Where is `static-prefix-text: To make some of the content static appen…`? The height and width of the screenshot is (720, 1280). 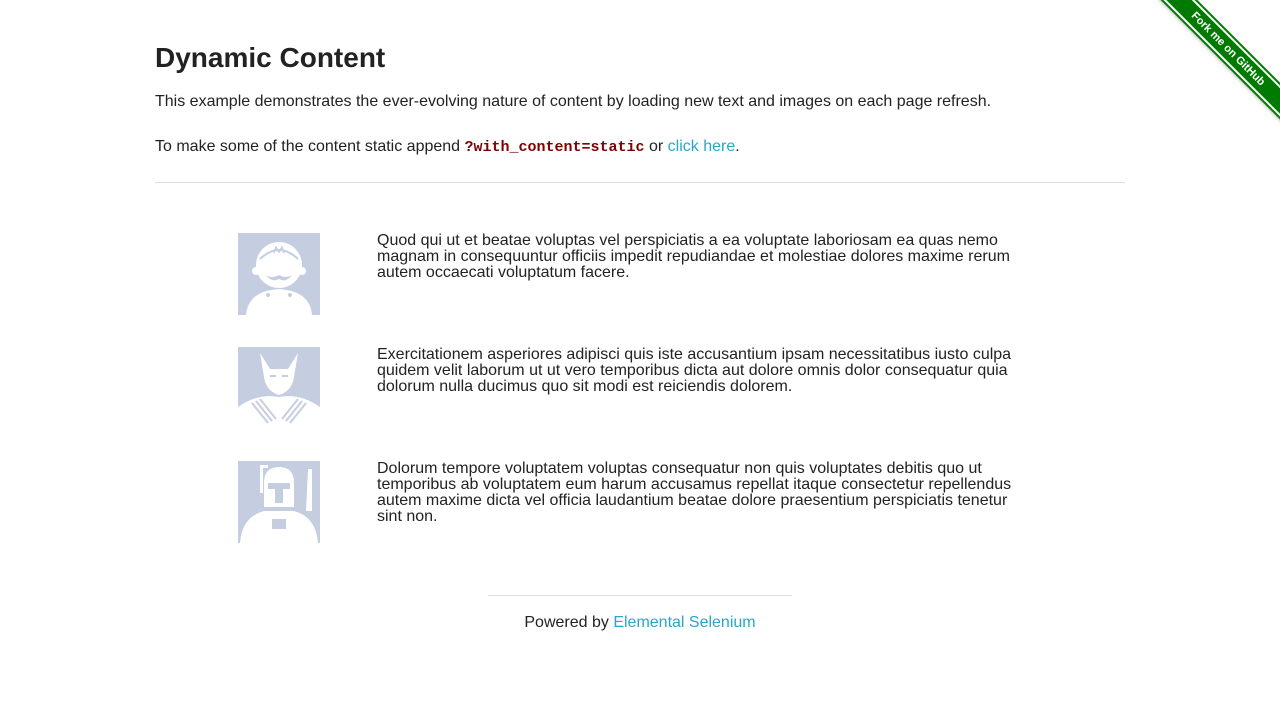
static-prefix-text: To make some of the content static appen… is located at coordinates (310, 146).